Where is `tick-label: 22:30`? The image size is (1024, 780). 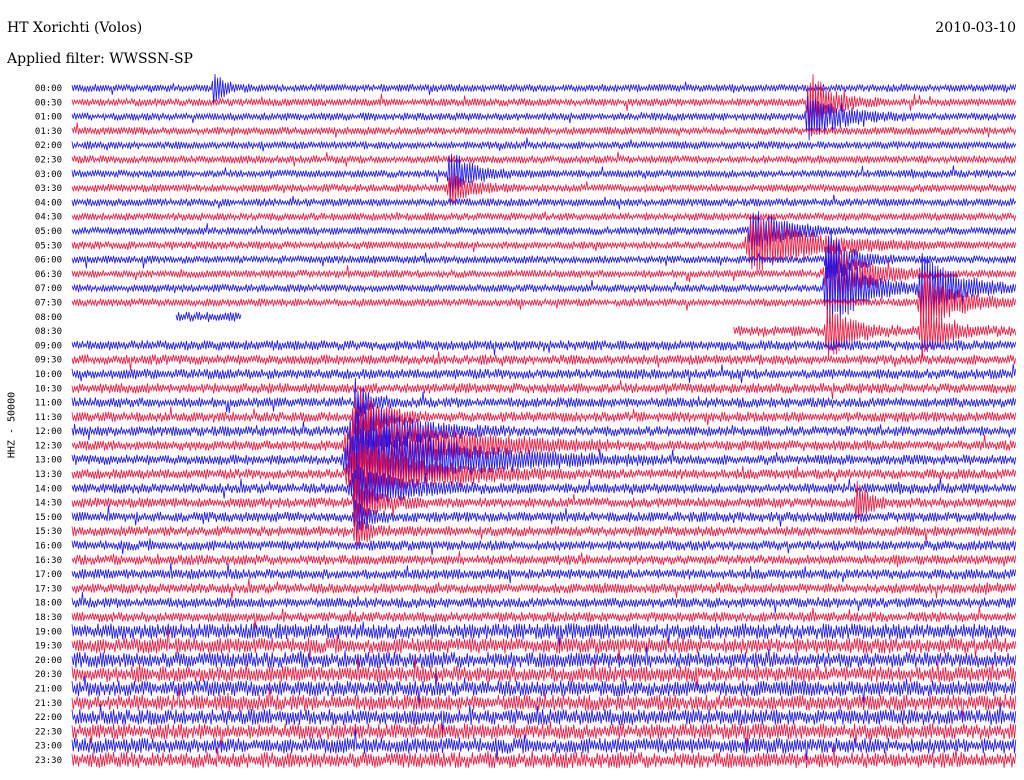
tick-label: 22:30 is located at coordinates (48, 732).